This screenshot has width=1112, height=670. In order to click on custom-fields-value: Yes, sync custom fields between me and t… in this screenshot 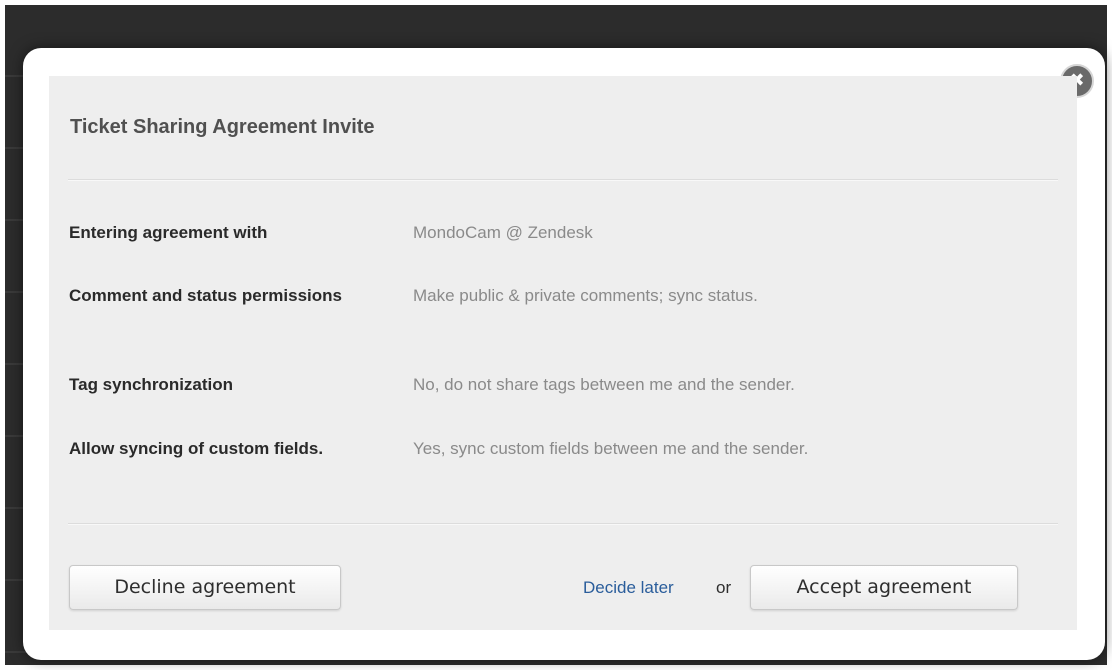, I will do `click(611, 448)`.